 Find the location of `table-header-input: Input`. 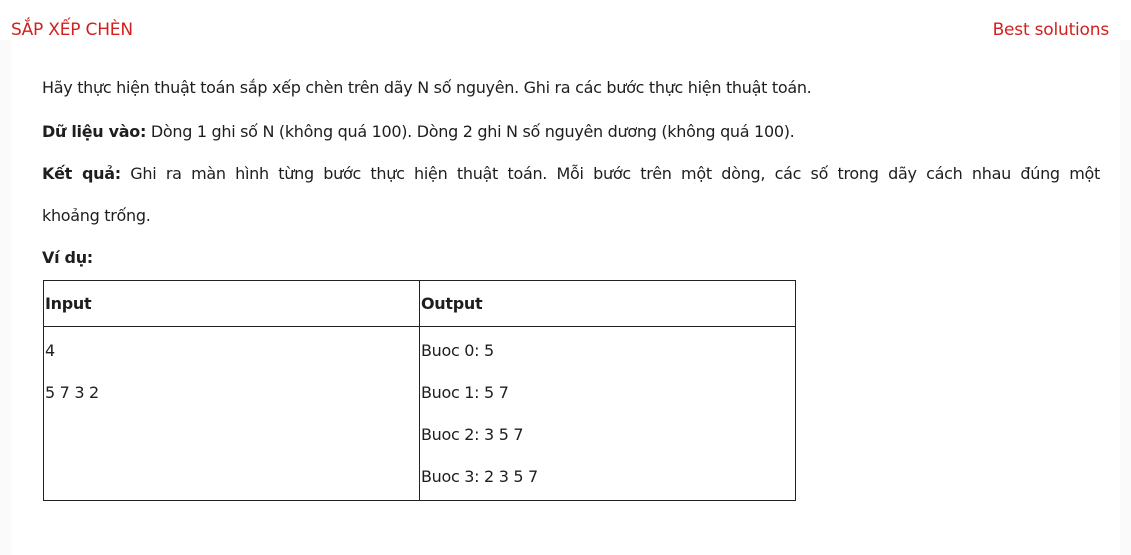

table-header-input: Input is located at coordinates (231, 303).